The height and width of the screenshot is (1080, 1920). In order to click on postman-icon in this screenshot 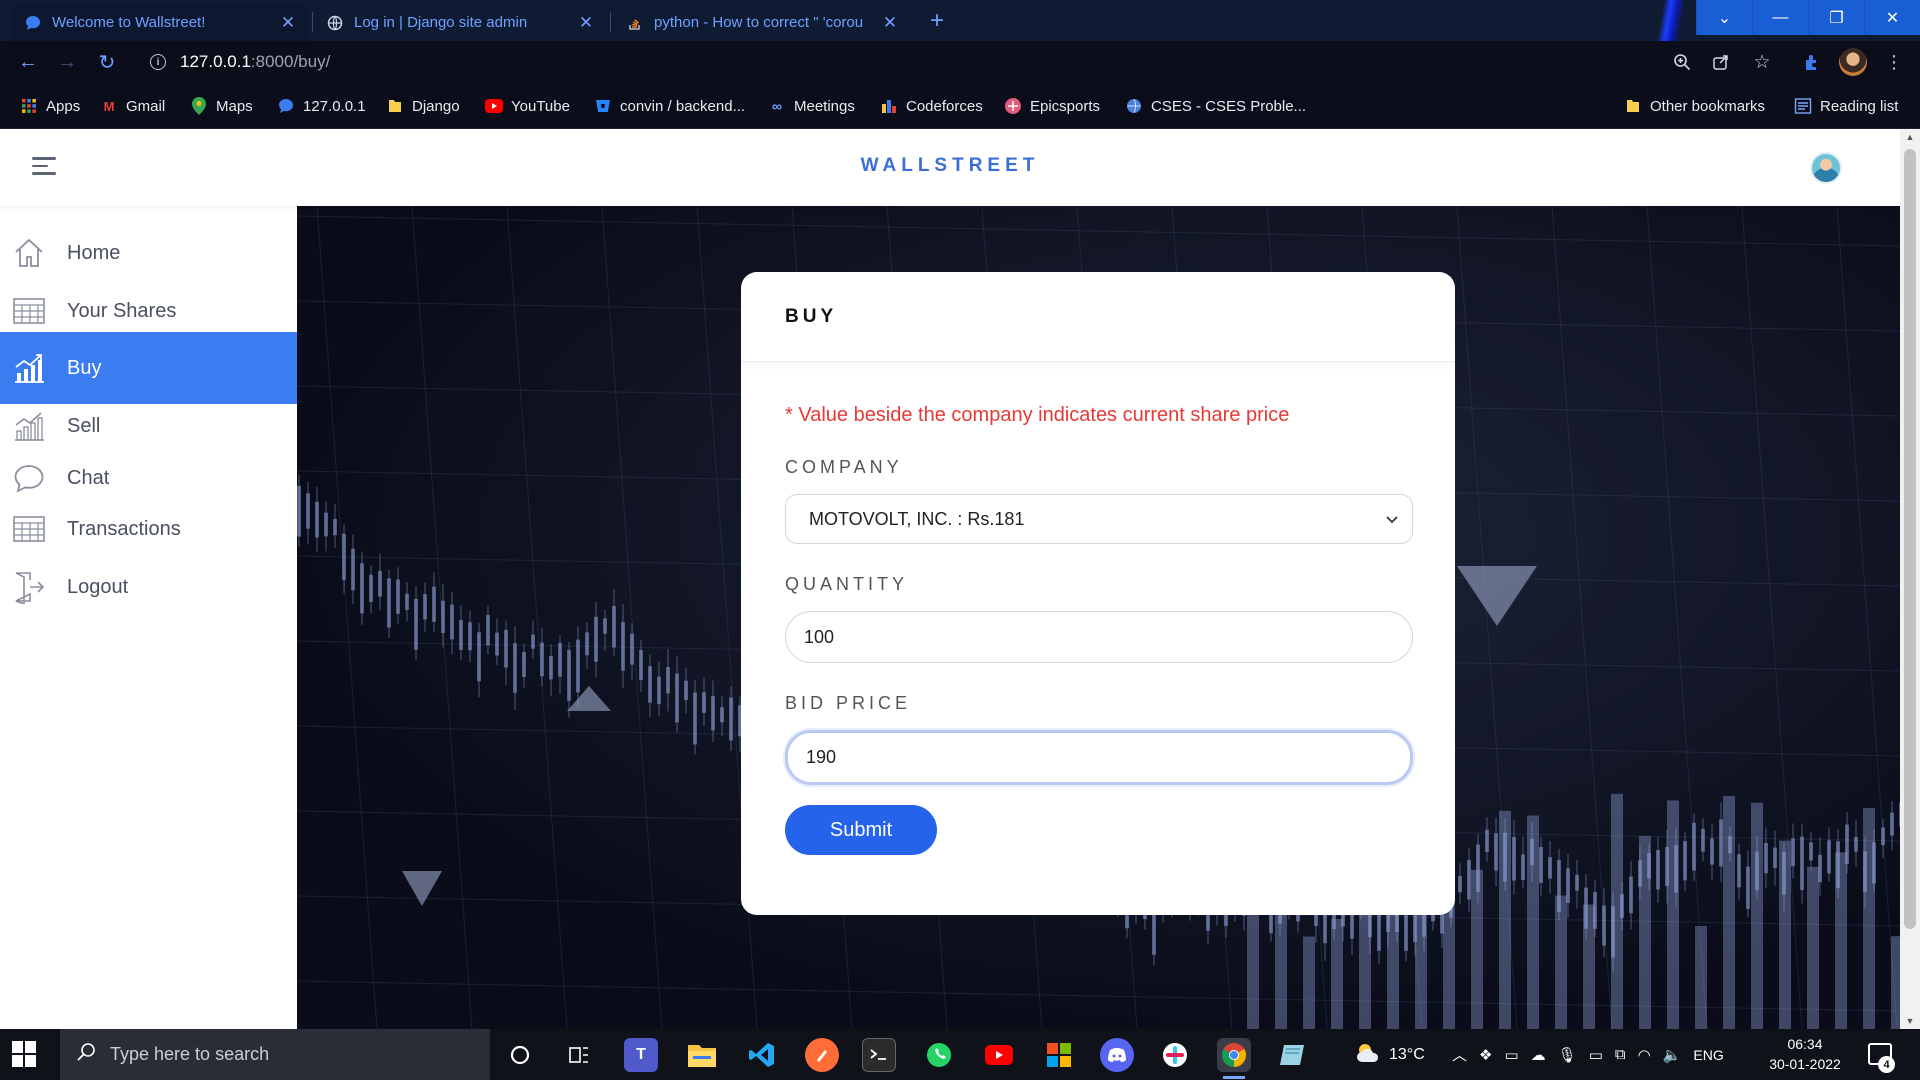, I will do `click(822, 1055)`.